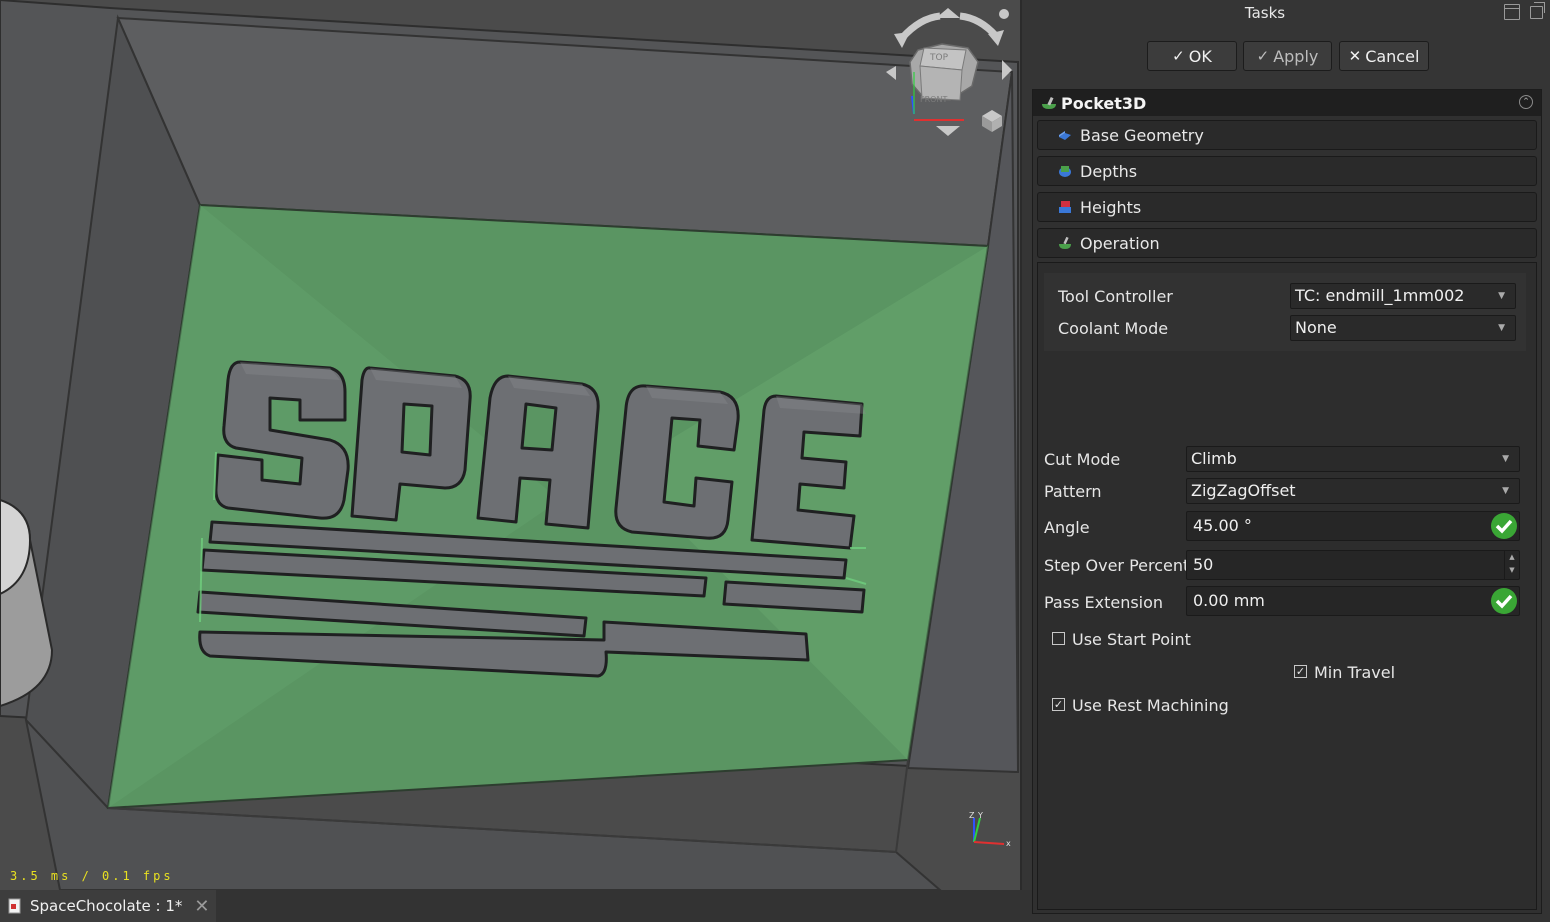  Describe the element at coordinates (979, 25) in the screenshot. I see `rotate-right-arrow-icon` at that location.